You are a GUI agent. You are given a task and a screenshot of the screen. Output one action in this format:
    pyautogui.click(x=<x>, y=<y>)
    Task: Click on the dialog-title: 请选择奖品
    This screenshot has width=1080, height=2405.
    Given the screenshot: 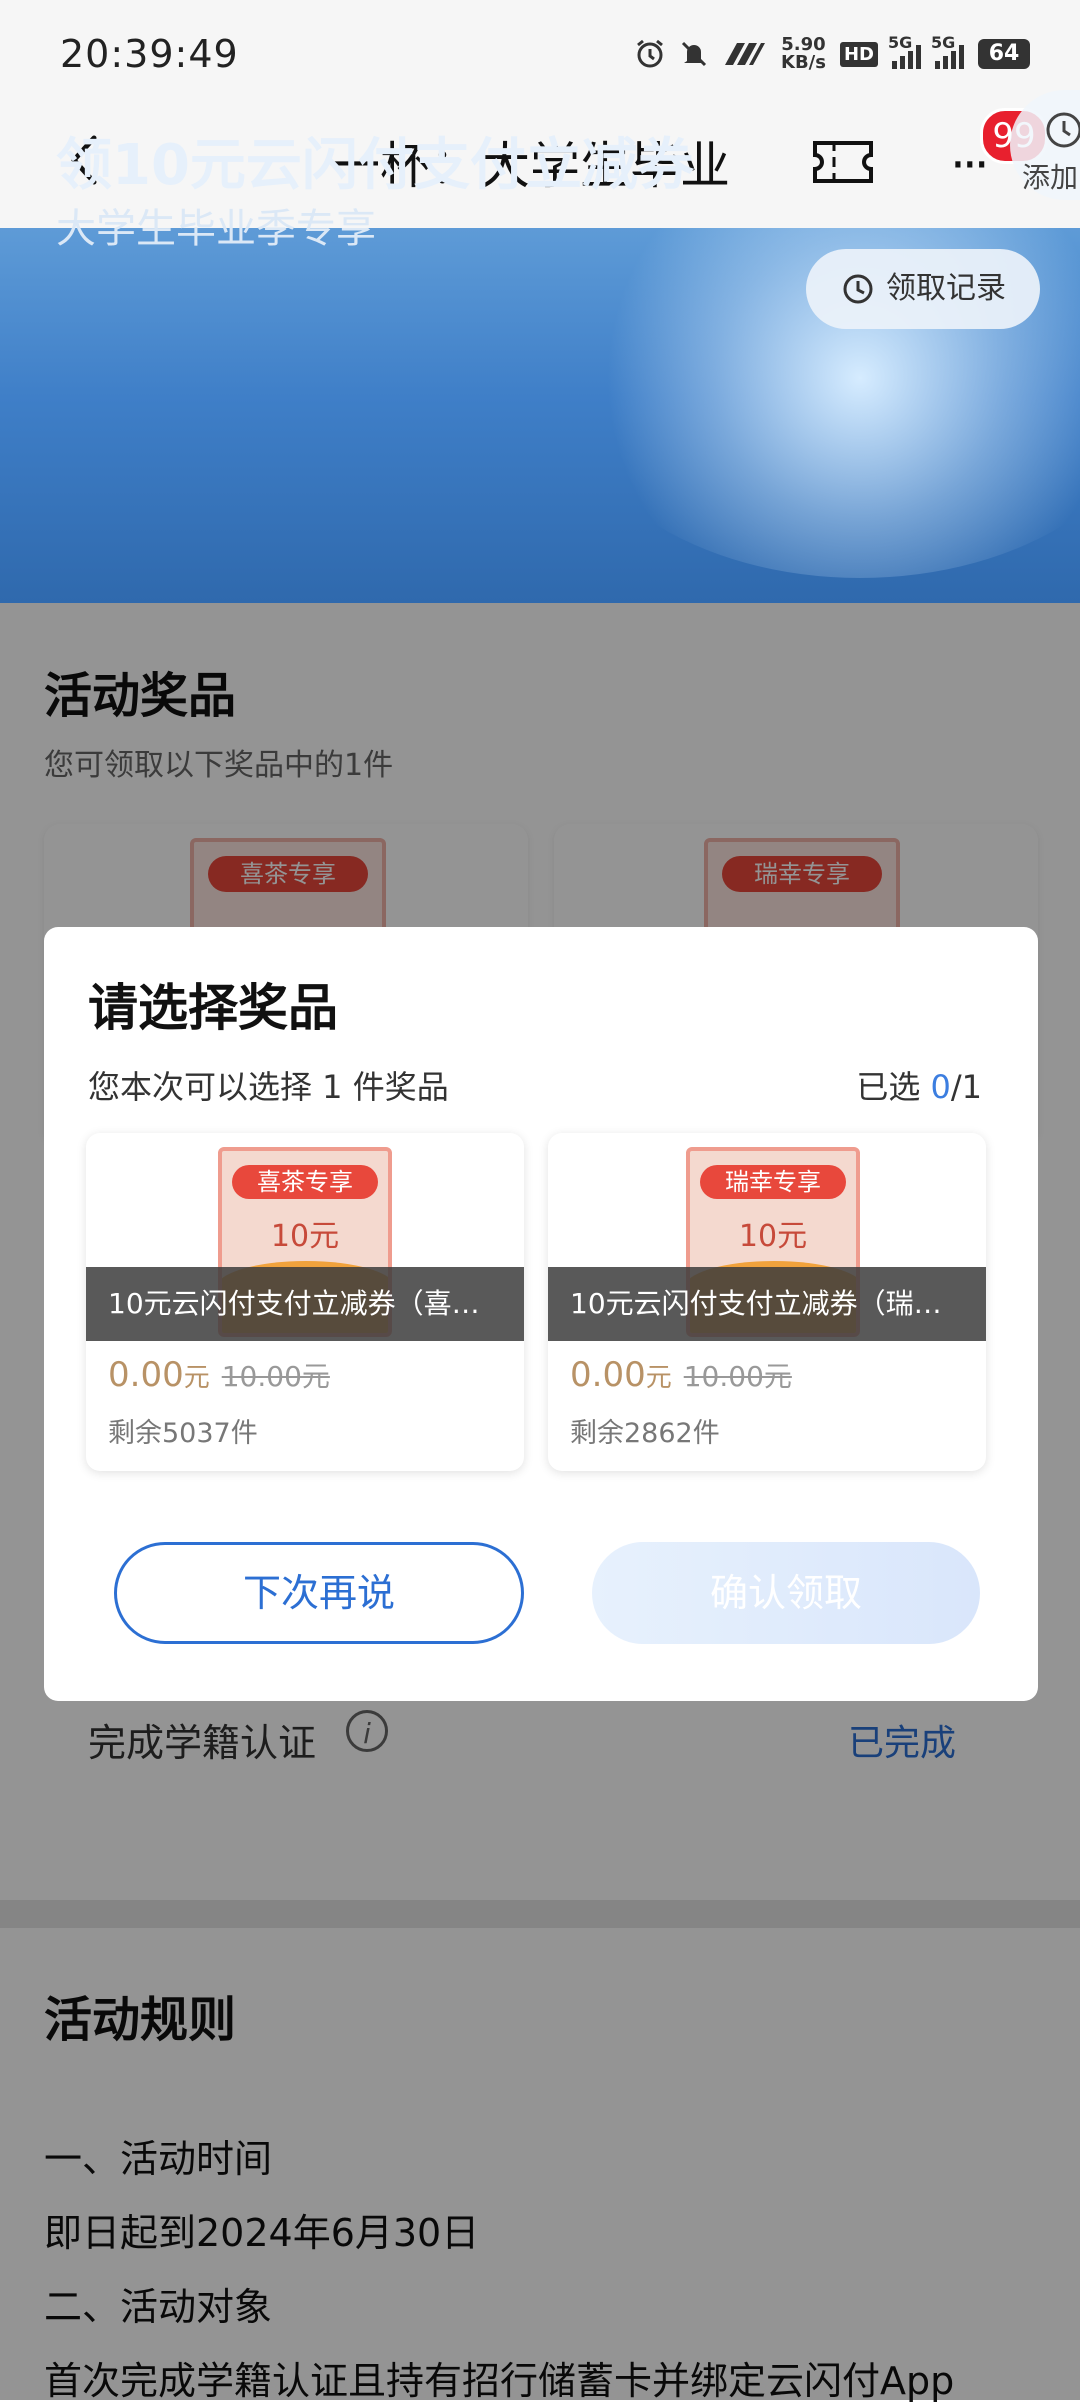 What is the action you would take?
    pyautogui.click(x=213, y=1008)
    